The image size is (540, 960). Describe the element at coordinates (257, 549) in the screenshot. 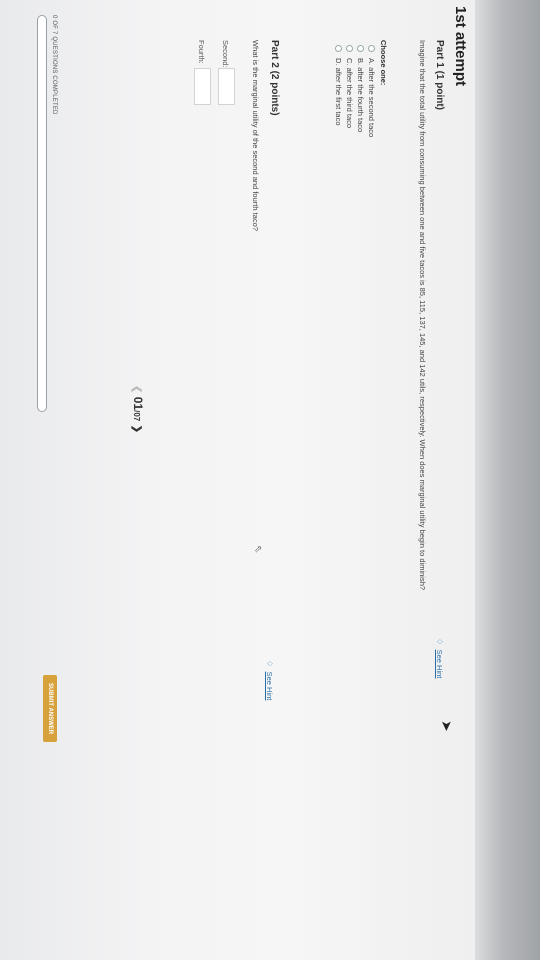

I see `mouse-pointer-icon: ⇖` at that location.